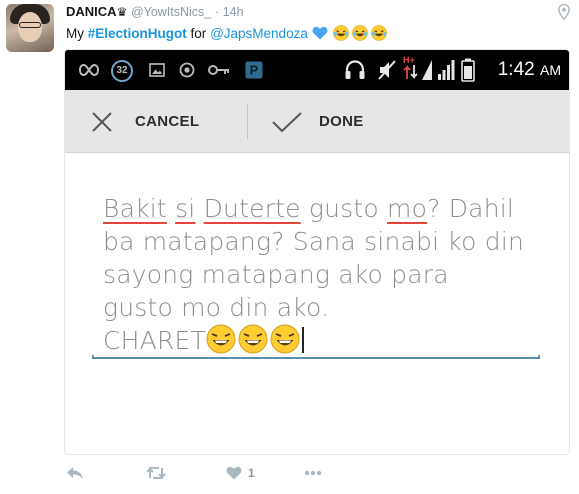 The width and height of the screenshot is (579, 494). What do you see at coordinates (387, 70) in the screenshot?
I see `mute-icon` at bounding box center [387, 70].